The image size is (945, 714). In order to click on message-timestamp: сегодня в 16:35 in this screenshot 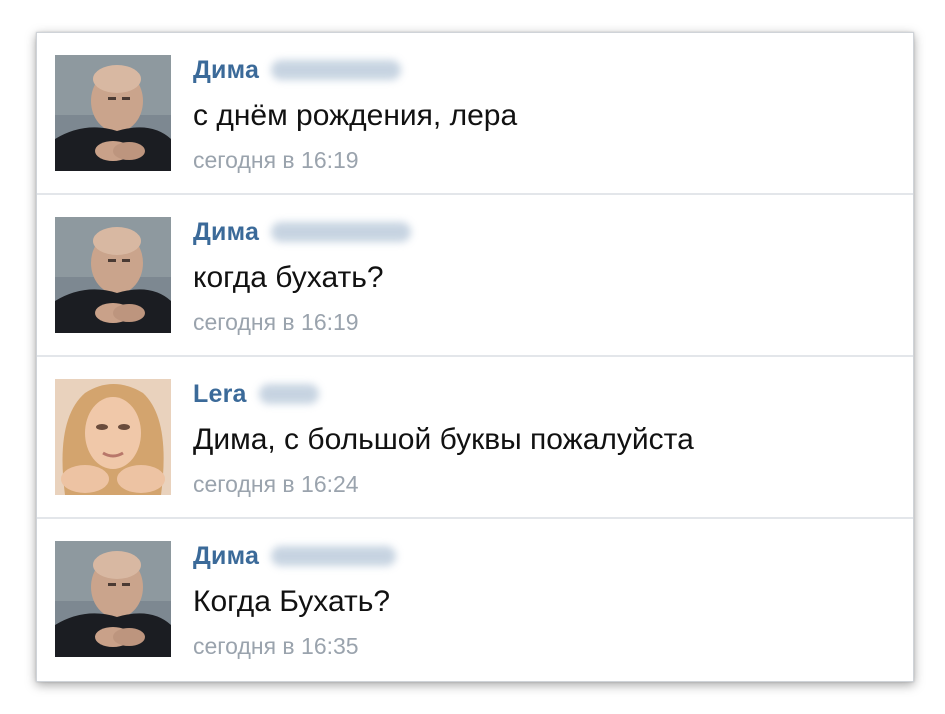, I will do `click(276, 646)`.